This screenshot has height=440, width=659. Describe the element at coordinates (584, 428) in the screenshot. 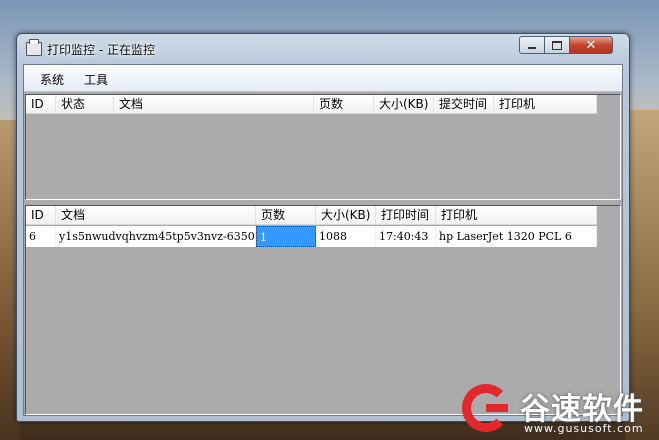

I see `watermark-url: www.gususoft.com` at that location.